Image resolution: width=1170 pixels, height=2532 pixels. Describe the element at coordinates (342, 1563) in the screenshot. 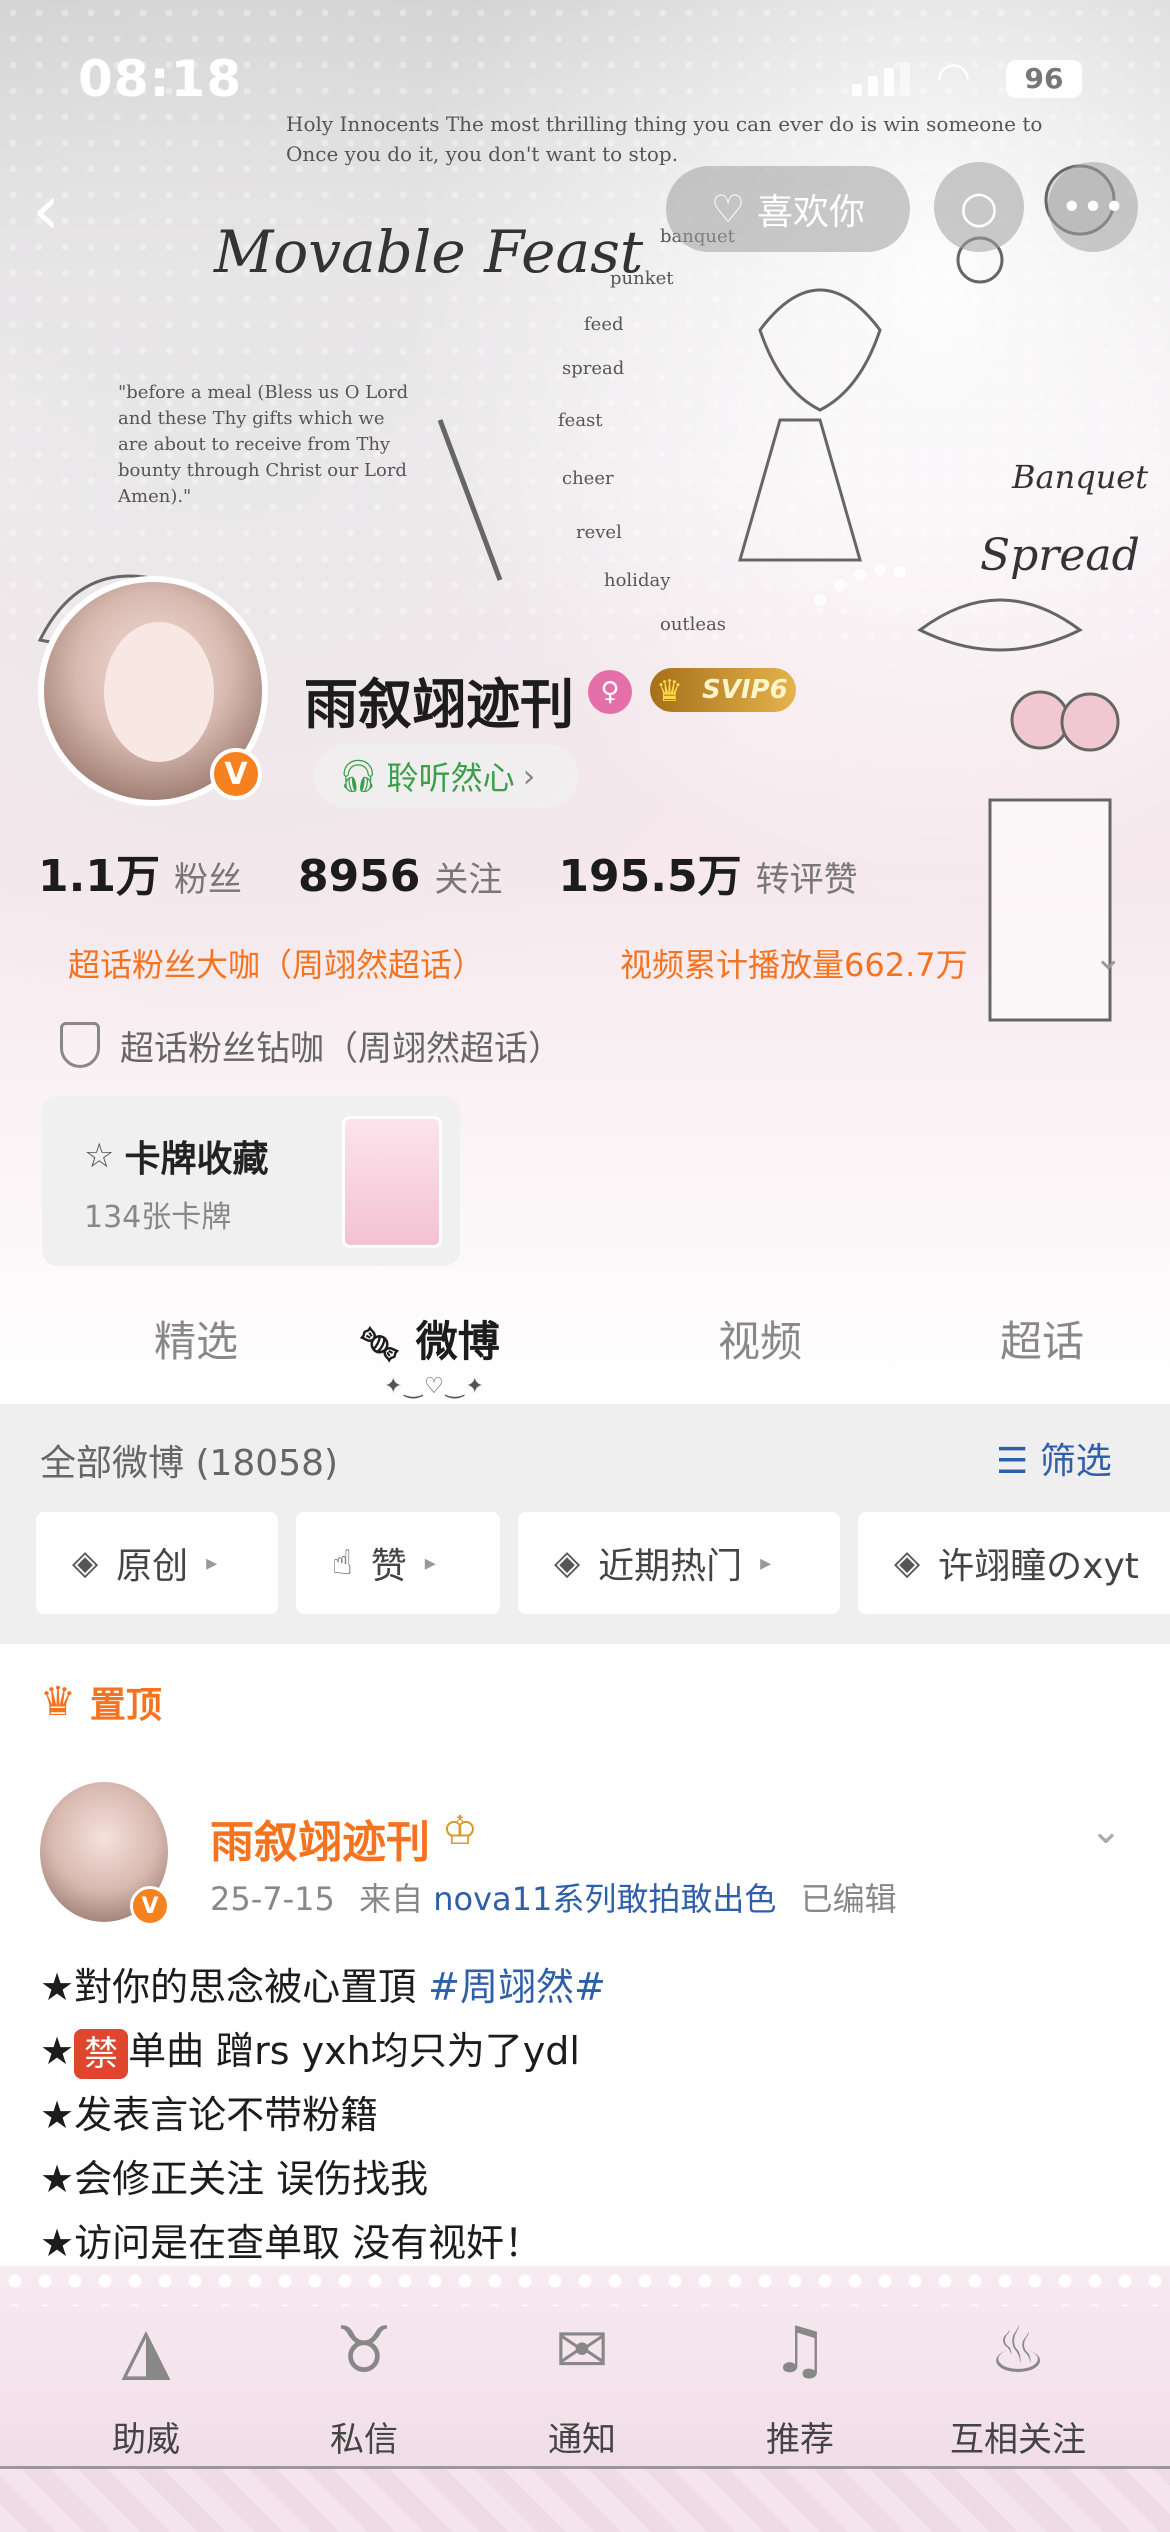

I see `thumbs-up-icon: ☝` at that location.